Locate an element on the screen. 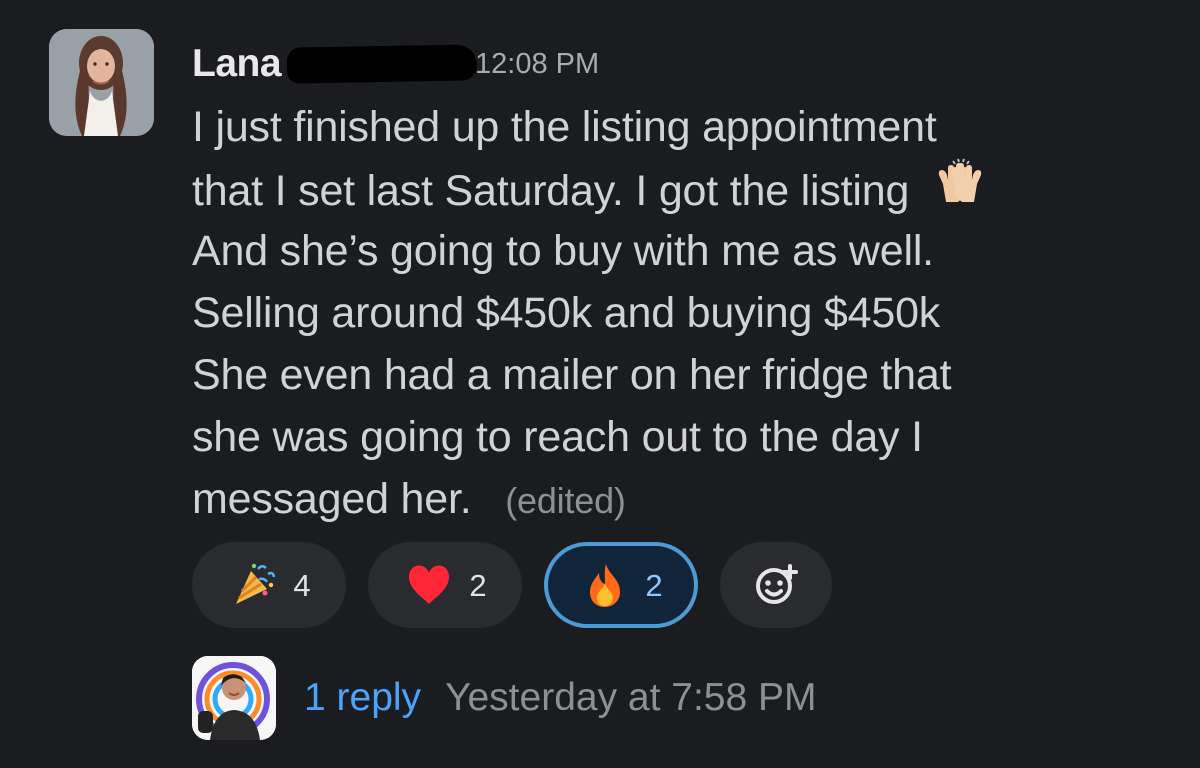 This screenshot has height=768, width=1200. add-reaction-icon is located at coordinates (777, 584).